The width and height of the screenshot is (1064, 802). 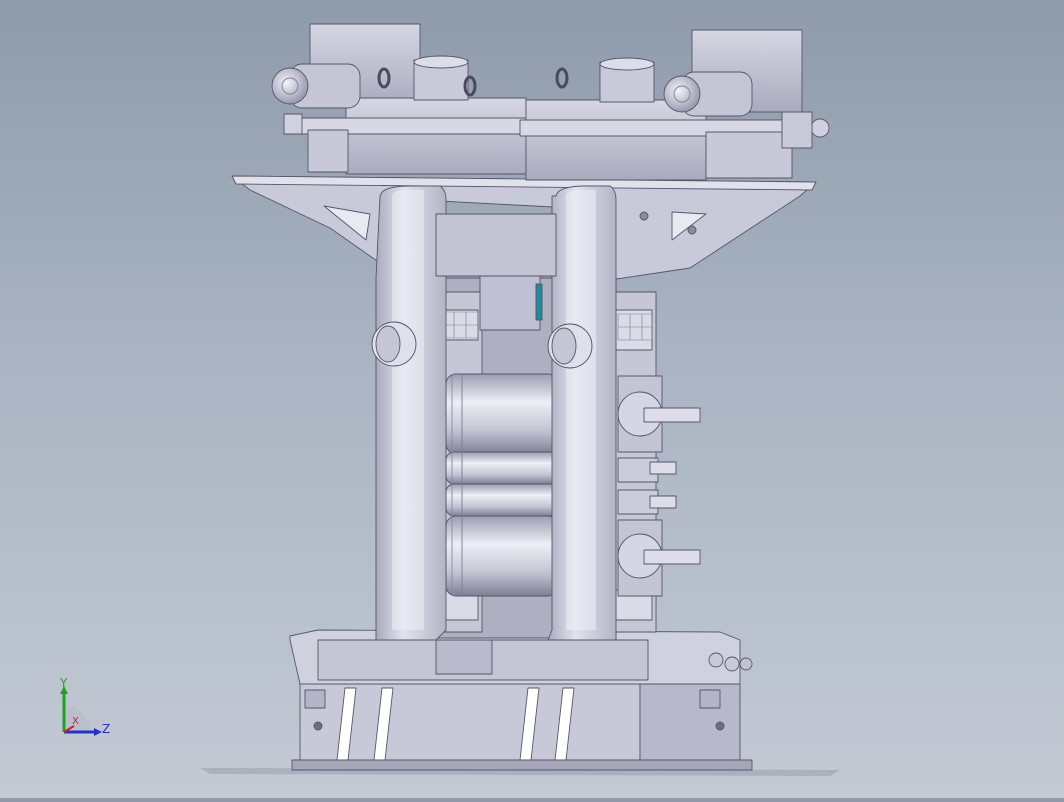 What do you see at coordinates (316, 86) in the screenshot?
I see `left-motor` at bounding box center [316, 86].